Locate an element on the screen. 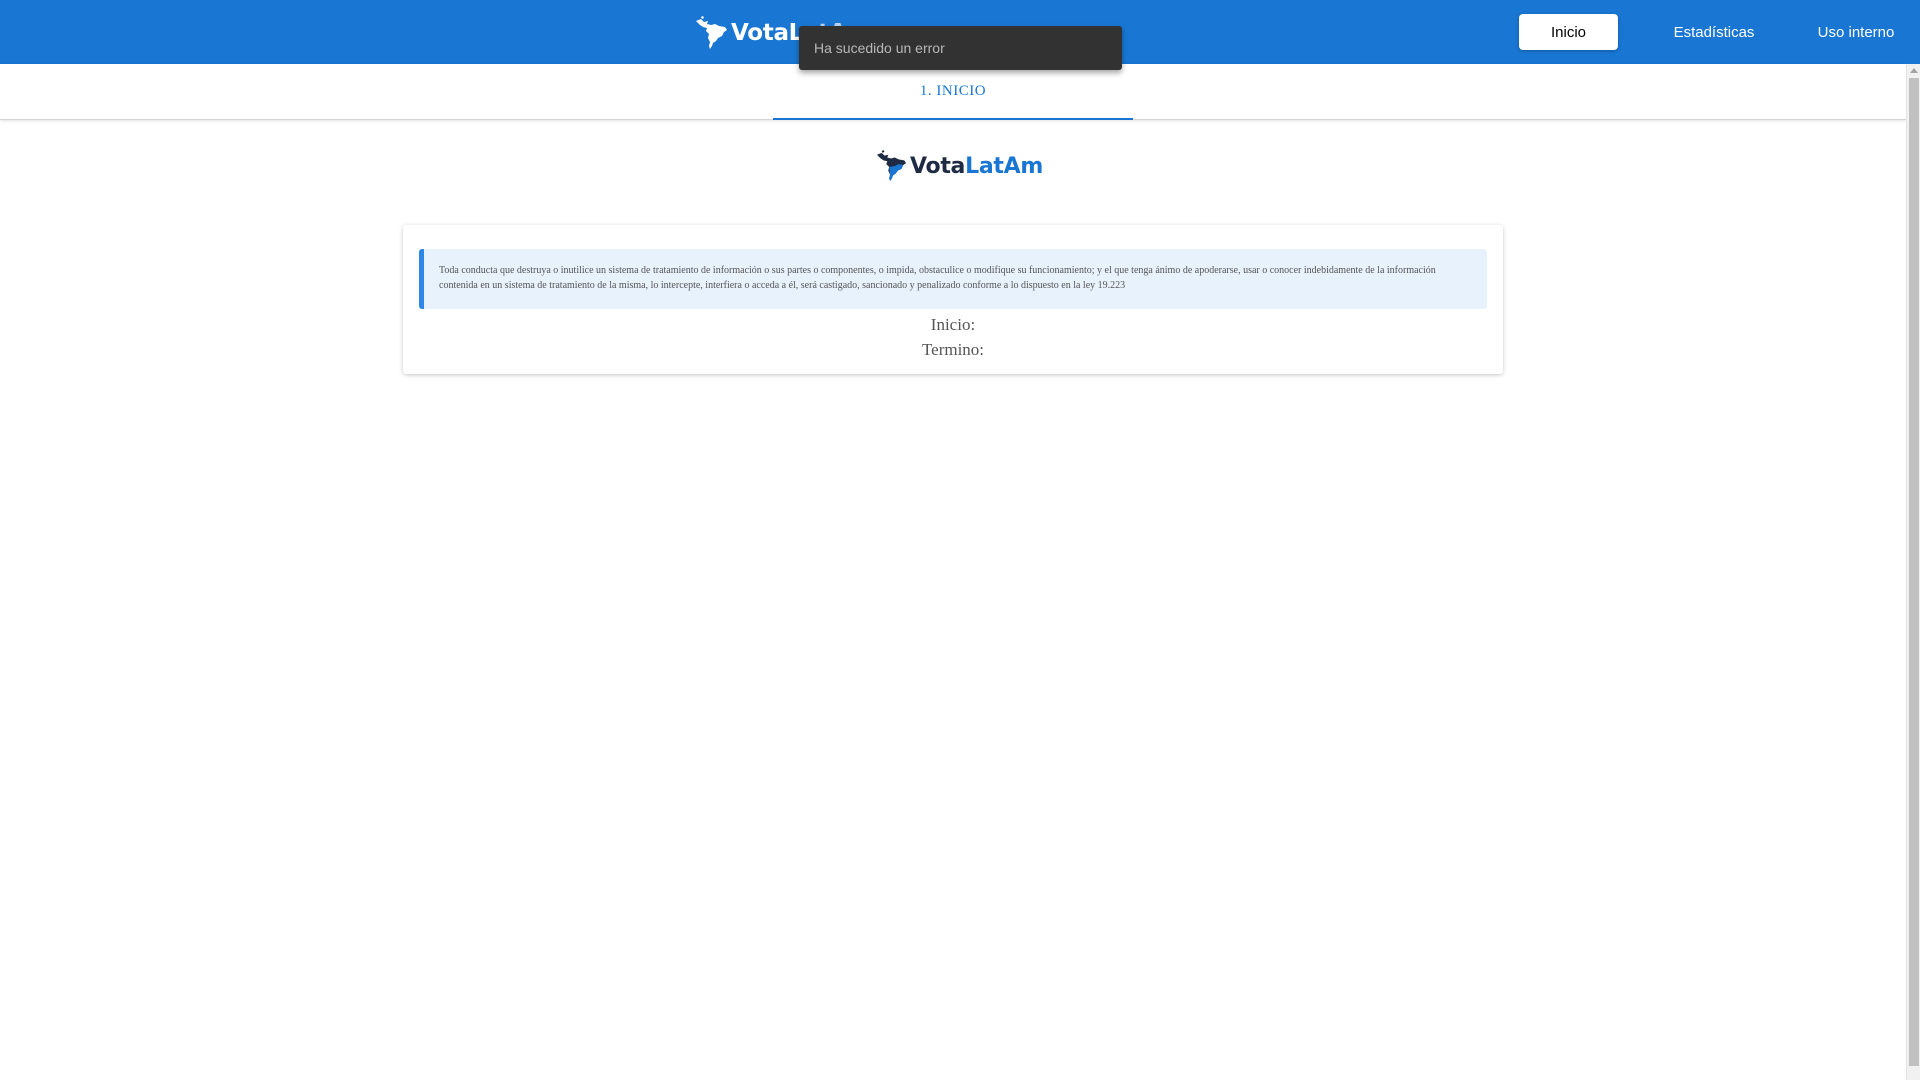  error-toast-message: Ha sucedido un error is located at coordinates (879, 48).